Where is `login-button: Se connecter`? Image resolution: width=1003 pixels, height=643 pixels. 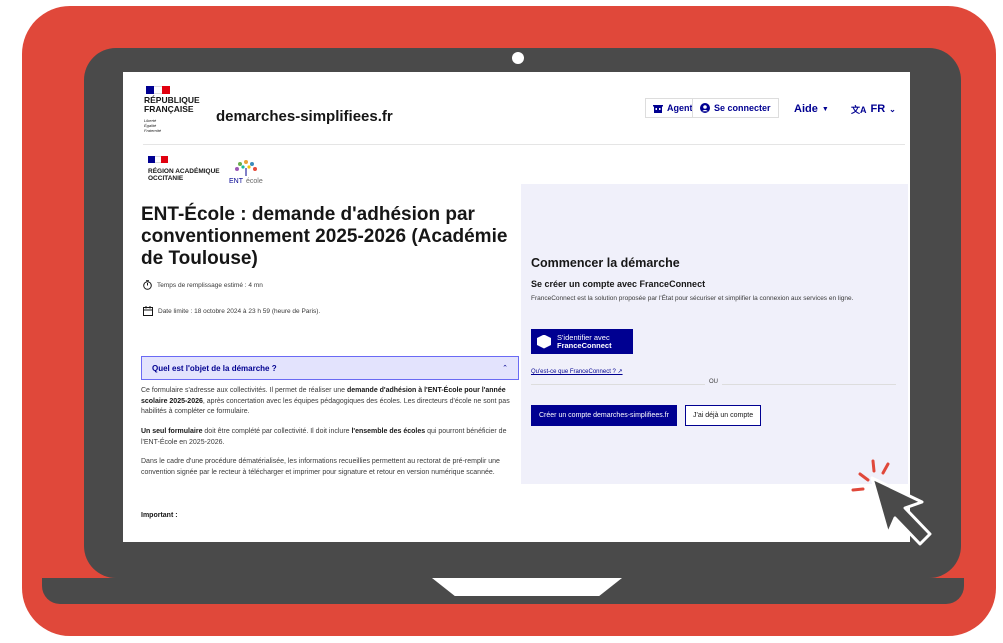 login-button: Se connecter is located at coordinates (735, 108).